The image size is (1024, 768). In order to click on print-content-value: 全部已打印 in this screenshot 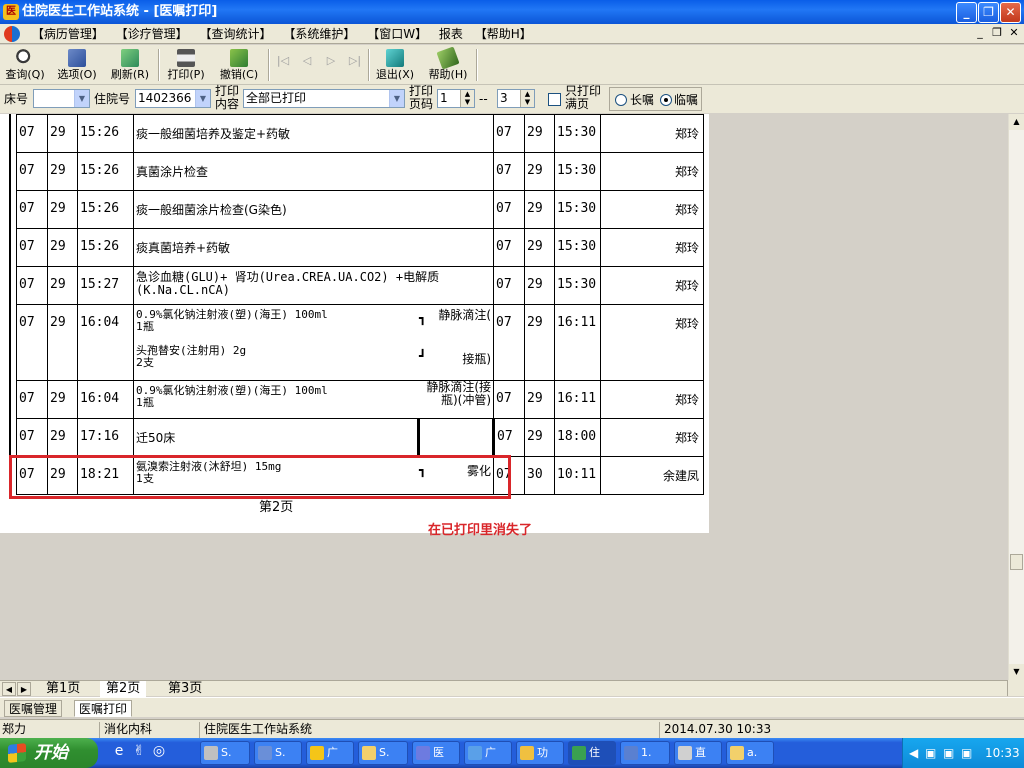, I will do `click(276, 98)`.